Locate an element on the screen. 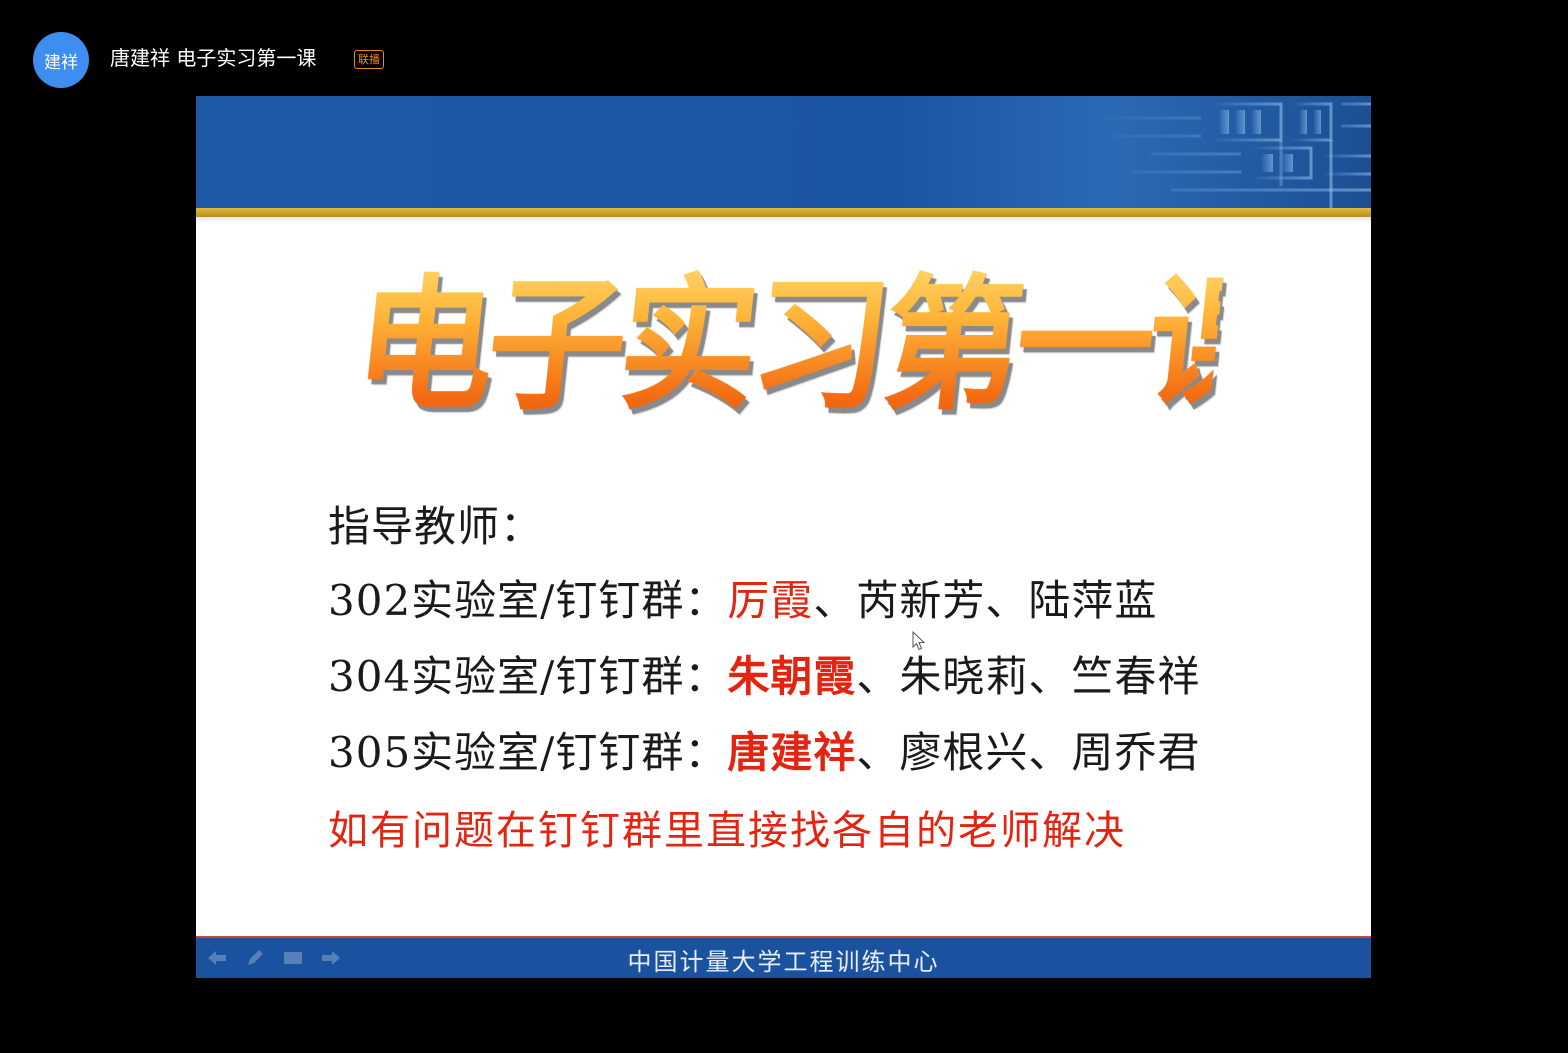  other-teachers: 、芮新芳、陆萍蓝 is located at coordinates (985, 600).